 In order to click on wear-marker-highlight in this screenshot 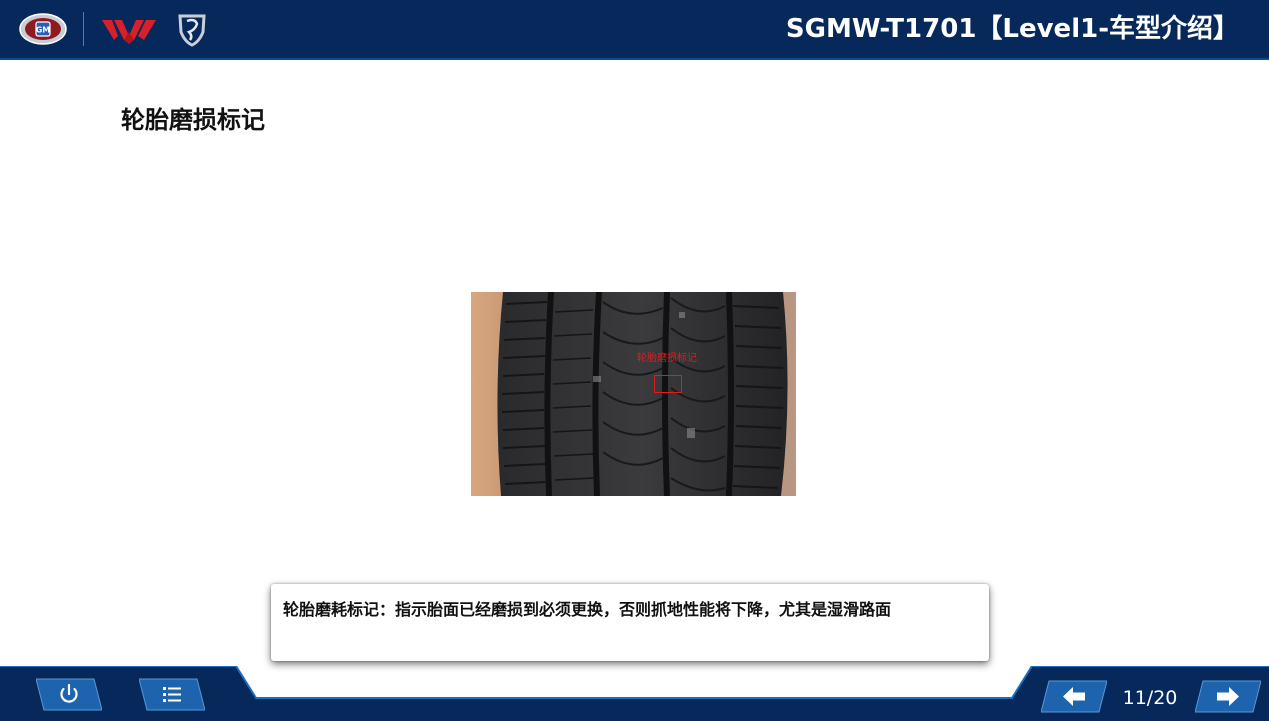, I will do `click(668, 384)`.